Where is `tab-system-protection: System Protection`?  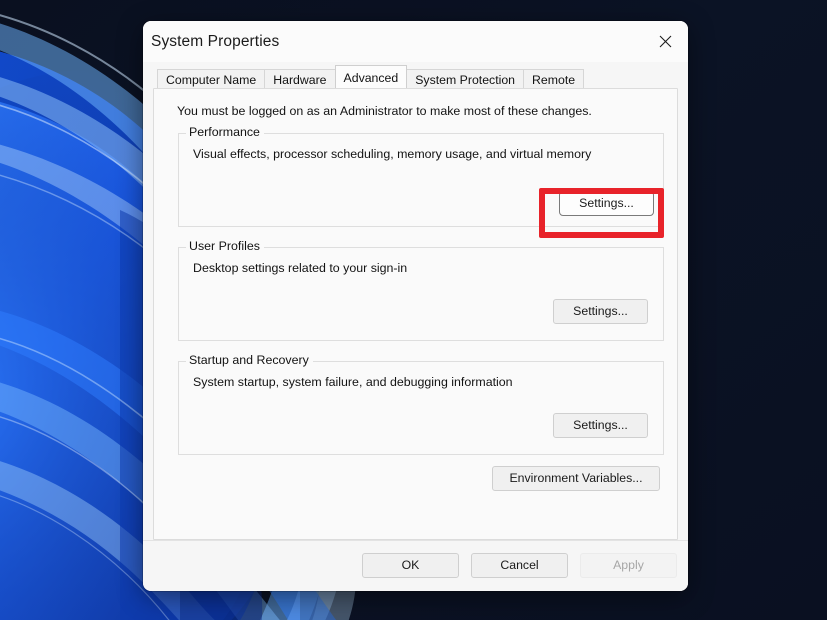 tab-system-protection: System Protection is located at coordinates (465, 78).